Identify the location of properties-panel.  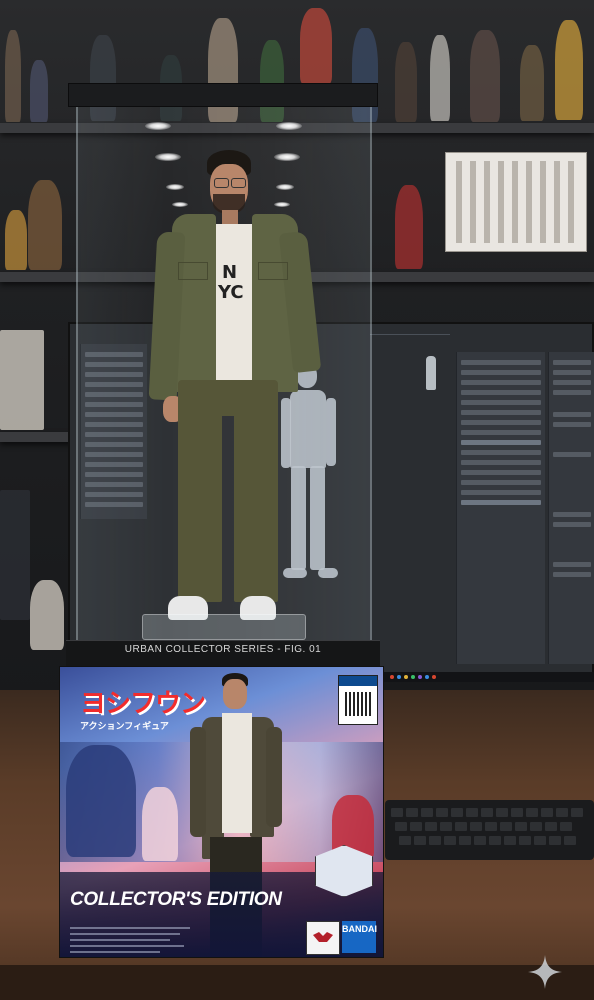
(500, 508).